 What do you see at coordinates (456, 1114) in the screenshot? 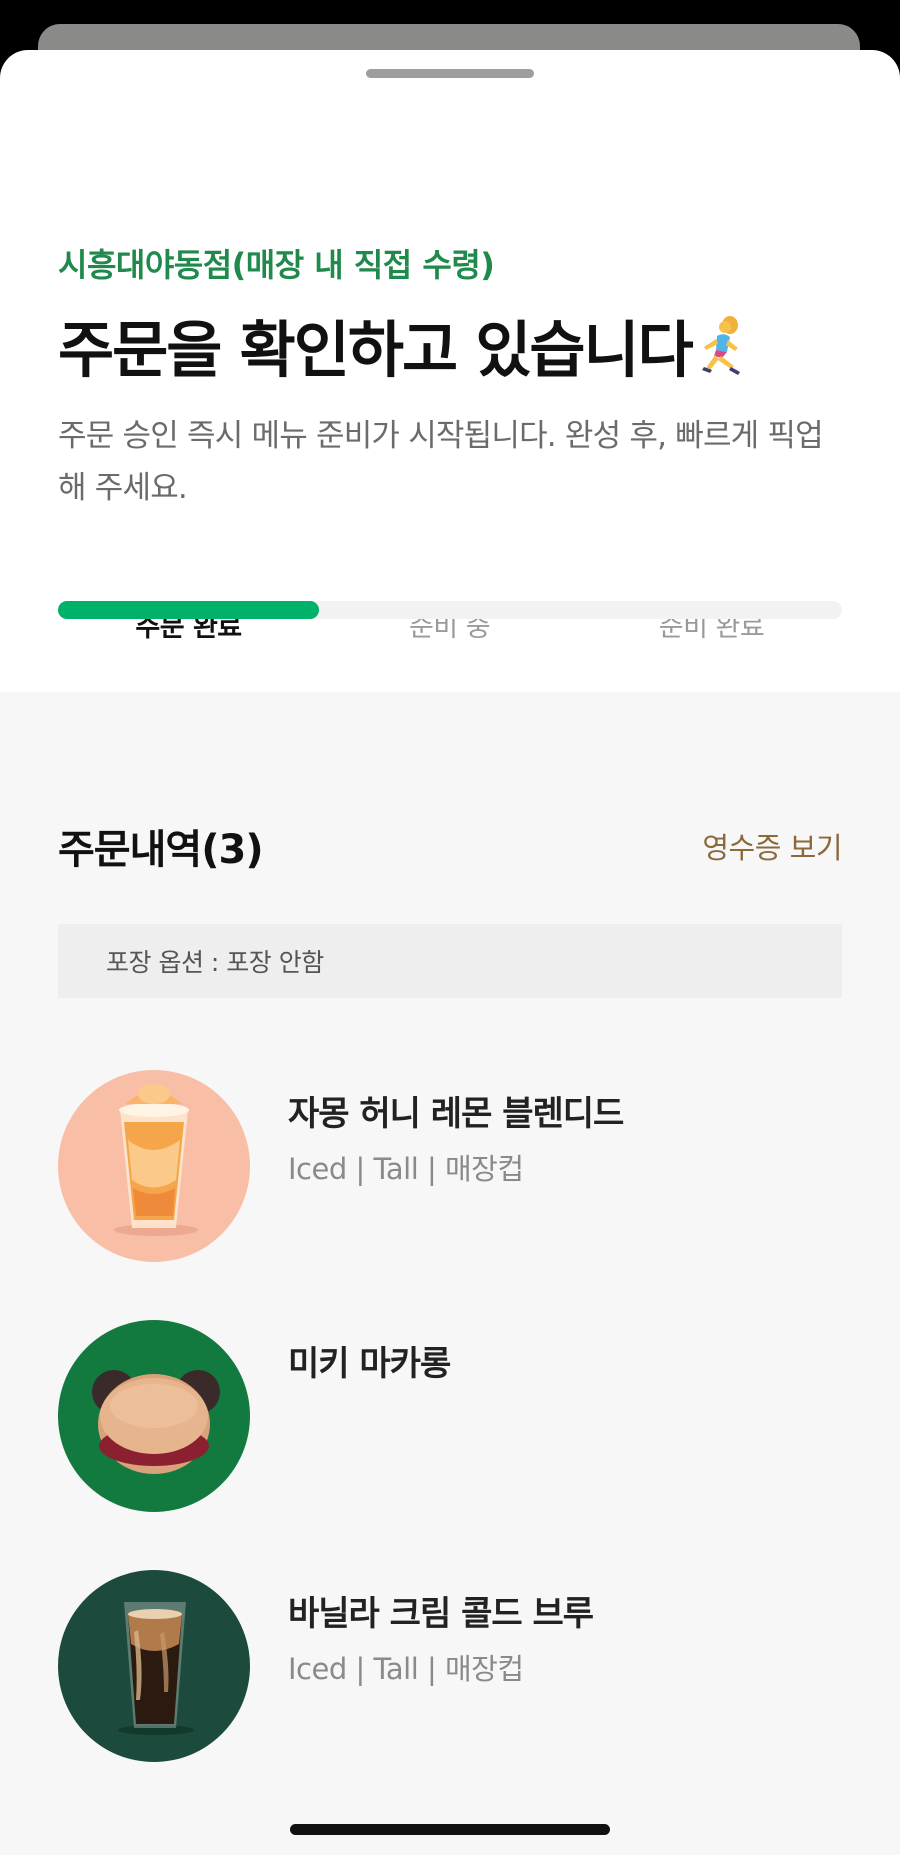
I see `item-name: 자몽 허니 레몬 블렌디드` at bounding box center [456, 1114].